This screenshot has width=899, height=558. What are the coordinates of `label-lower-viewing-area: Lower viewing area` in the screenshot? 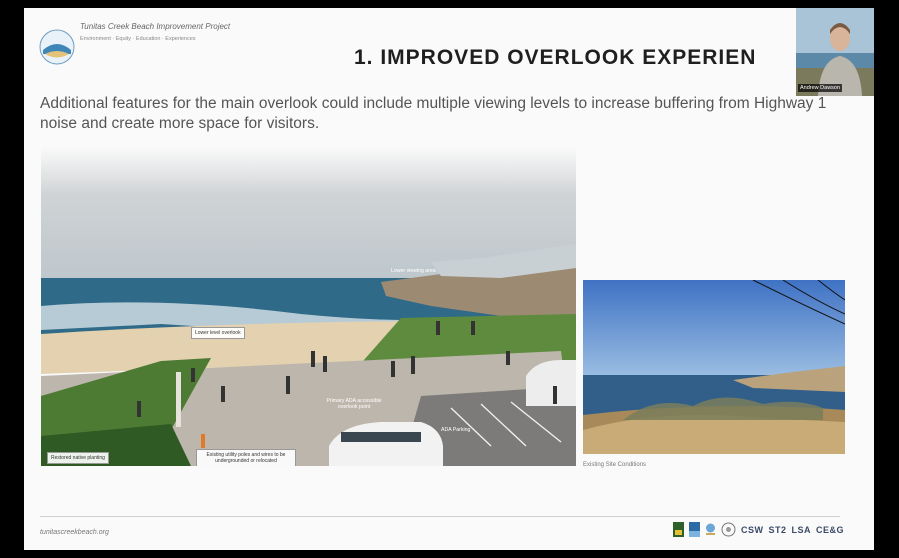 It's located at (413, 271).